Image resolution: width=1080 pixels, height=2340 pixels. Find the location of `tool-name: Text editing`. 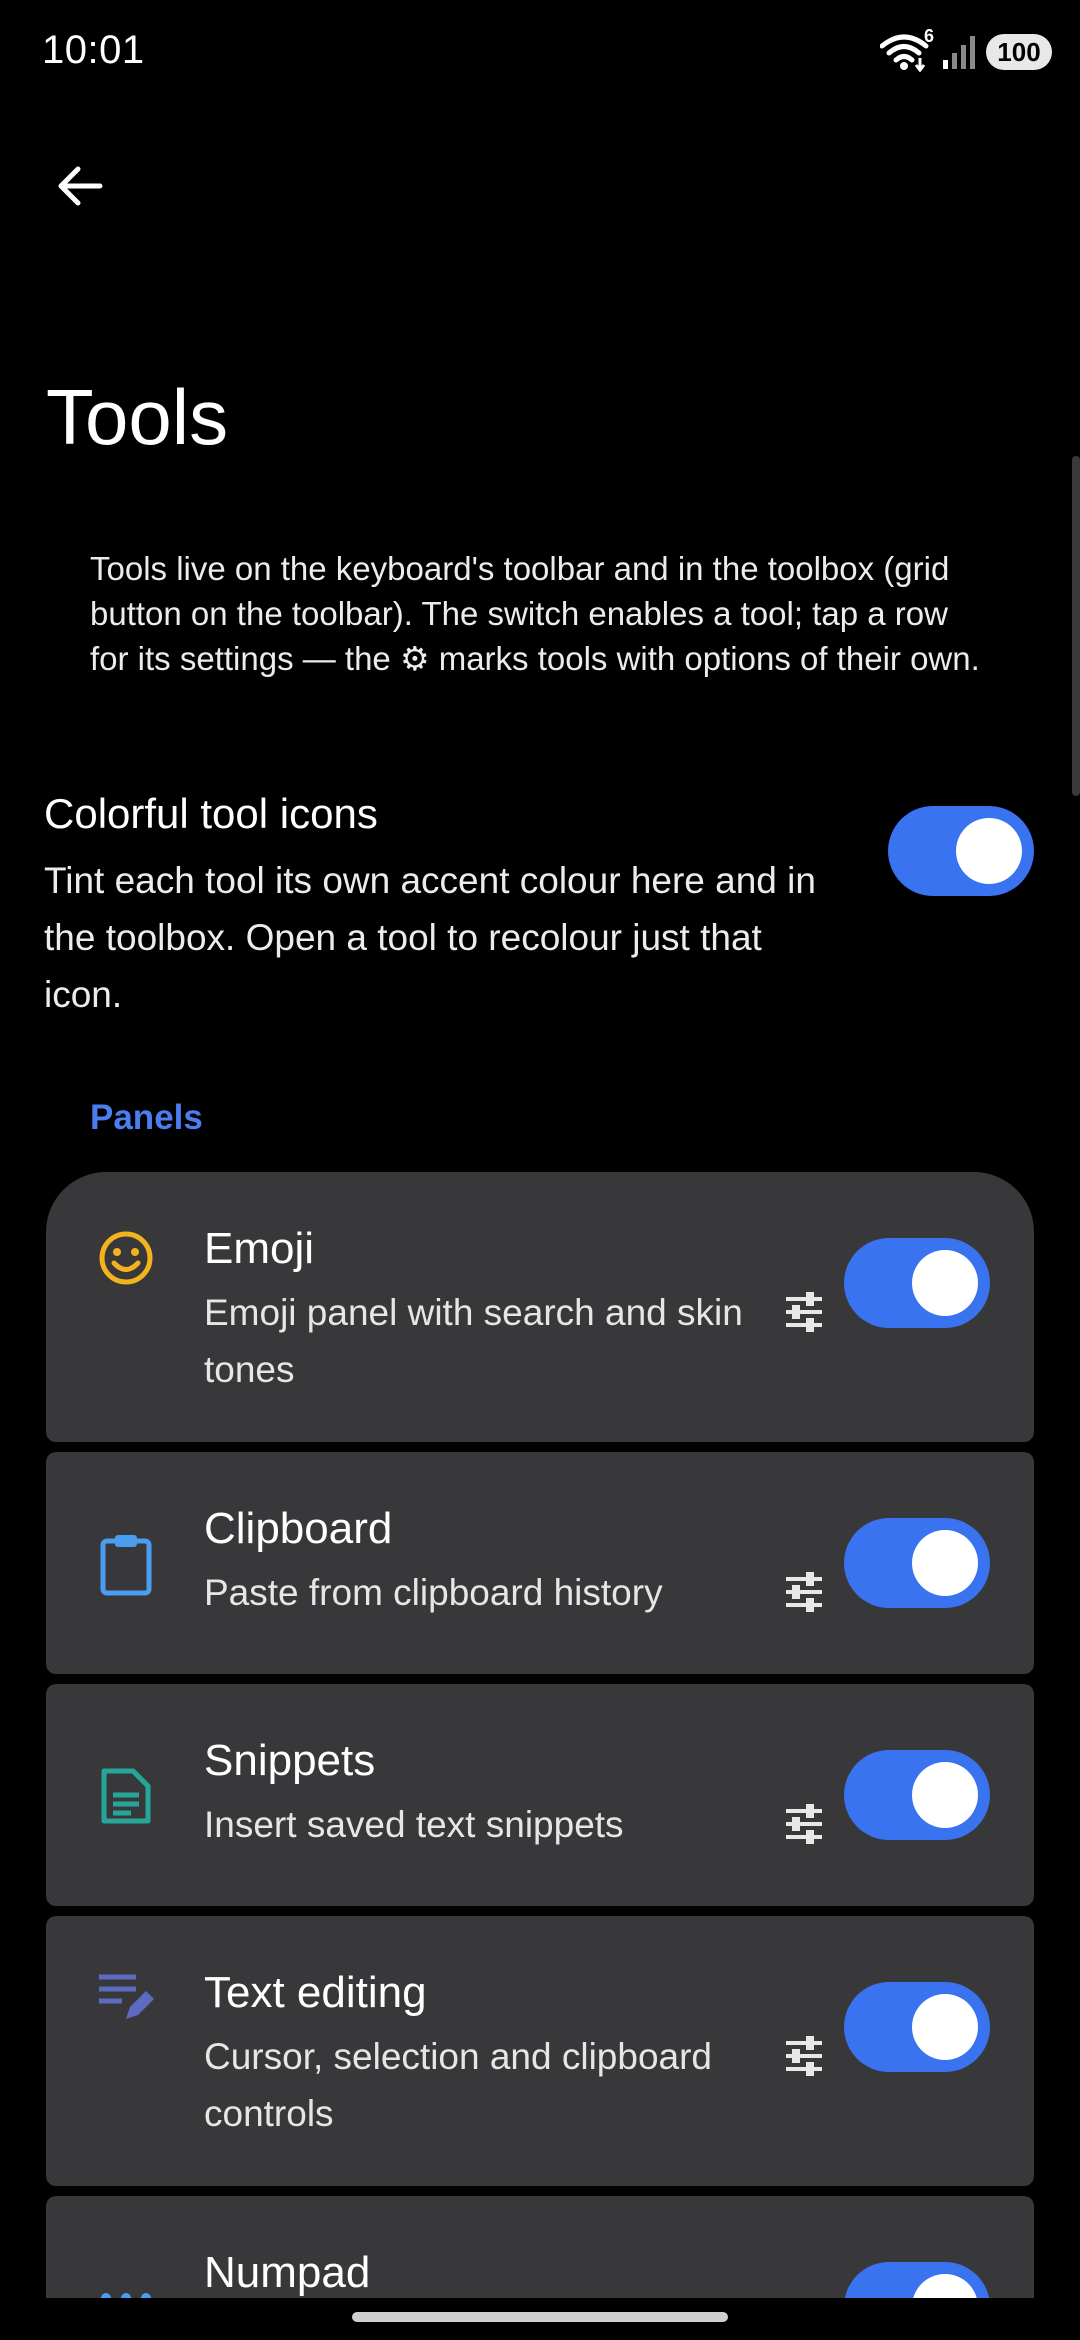

tool-name: Text editing is located at coordinates (315, 1992).